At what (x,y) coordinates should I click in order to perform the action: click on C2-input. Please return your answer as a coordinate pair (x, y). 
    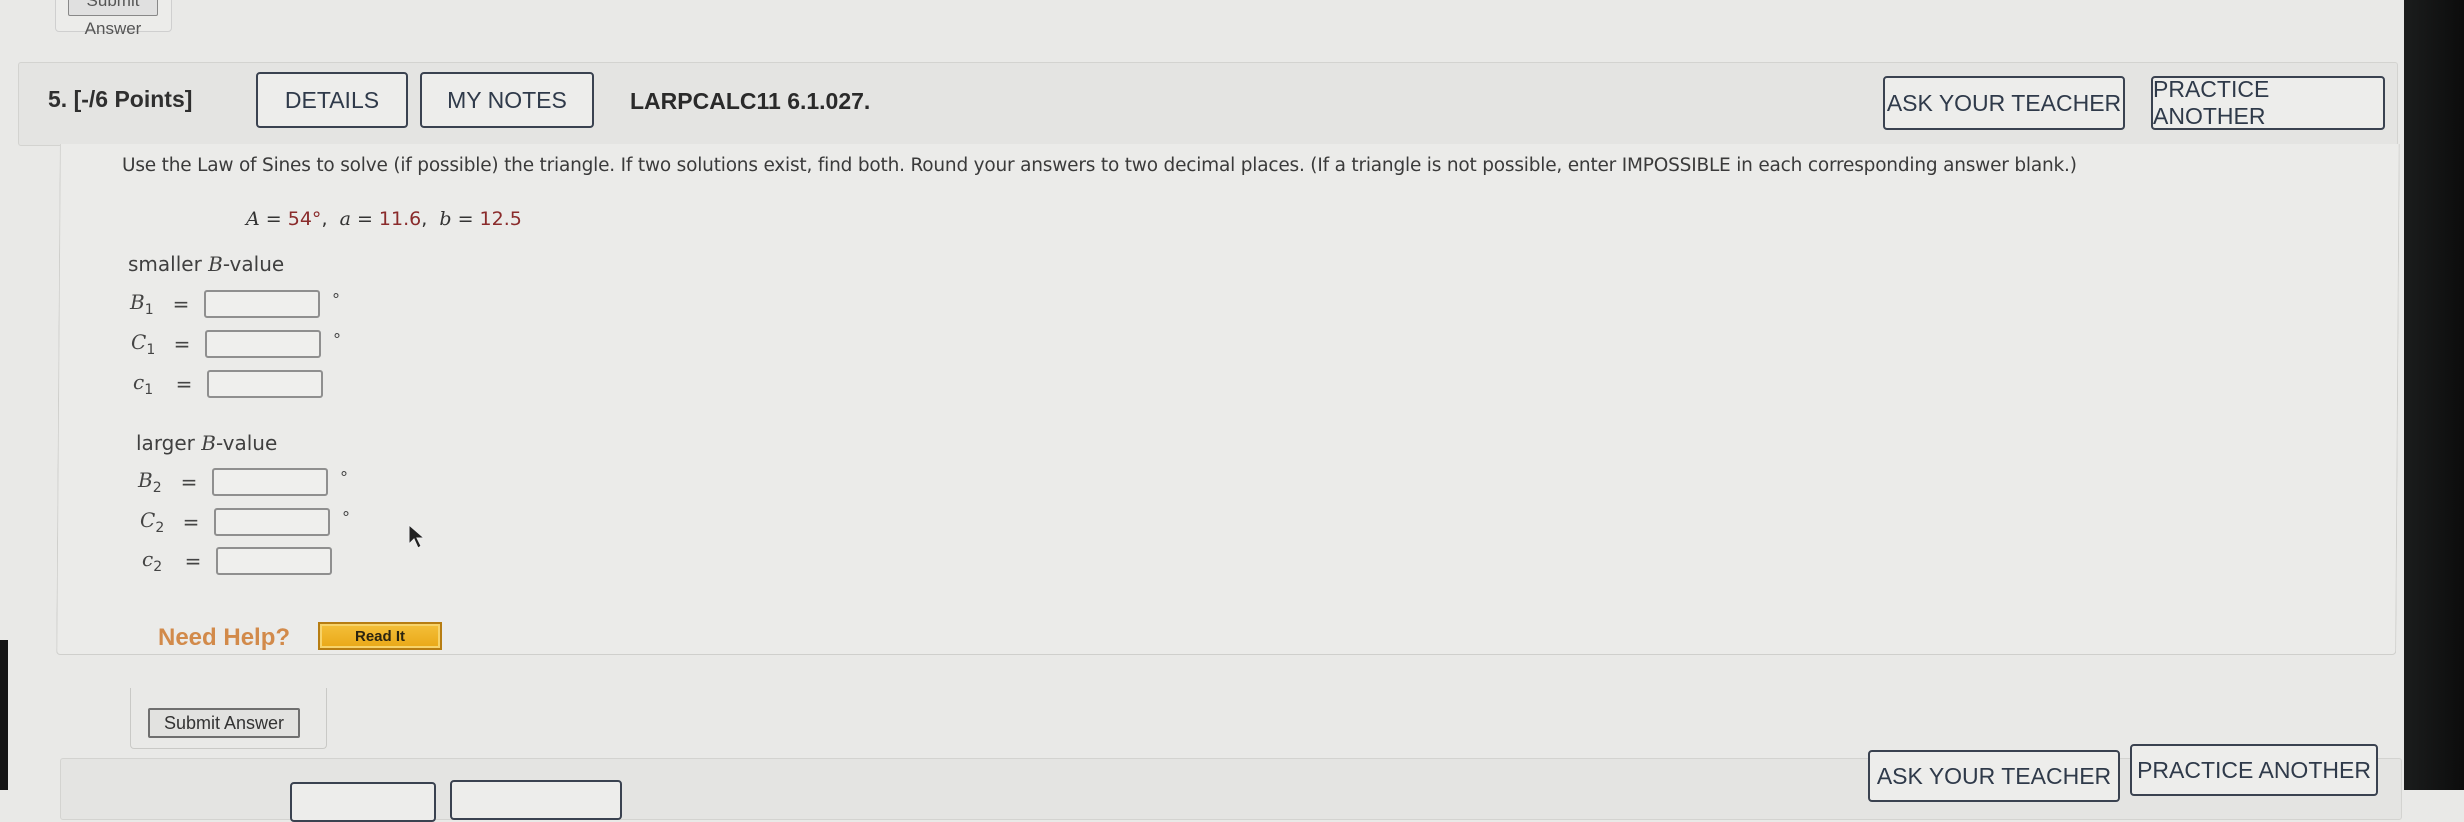
    Looking at the image, I should click on (272, 522).